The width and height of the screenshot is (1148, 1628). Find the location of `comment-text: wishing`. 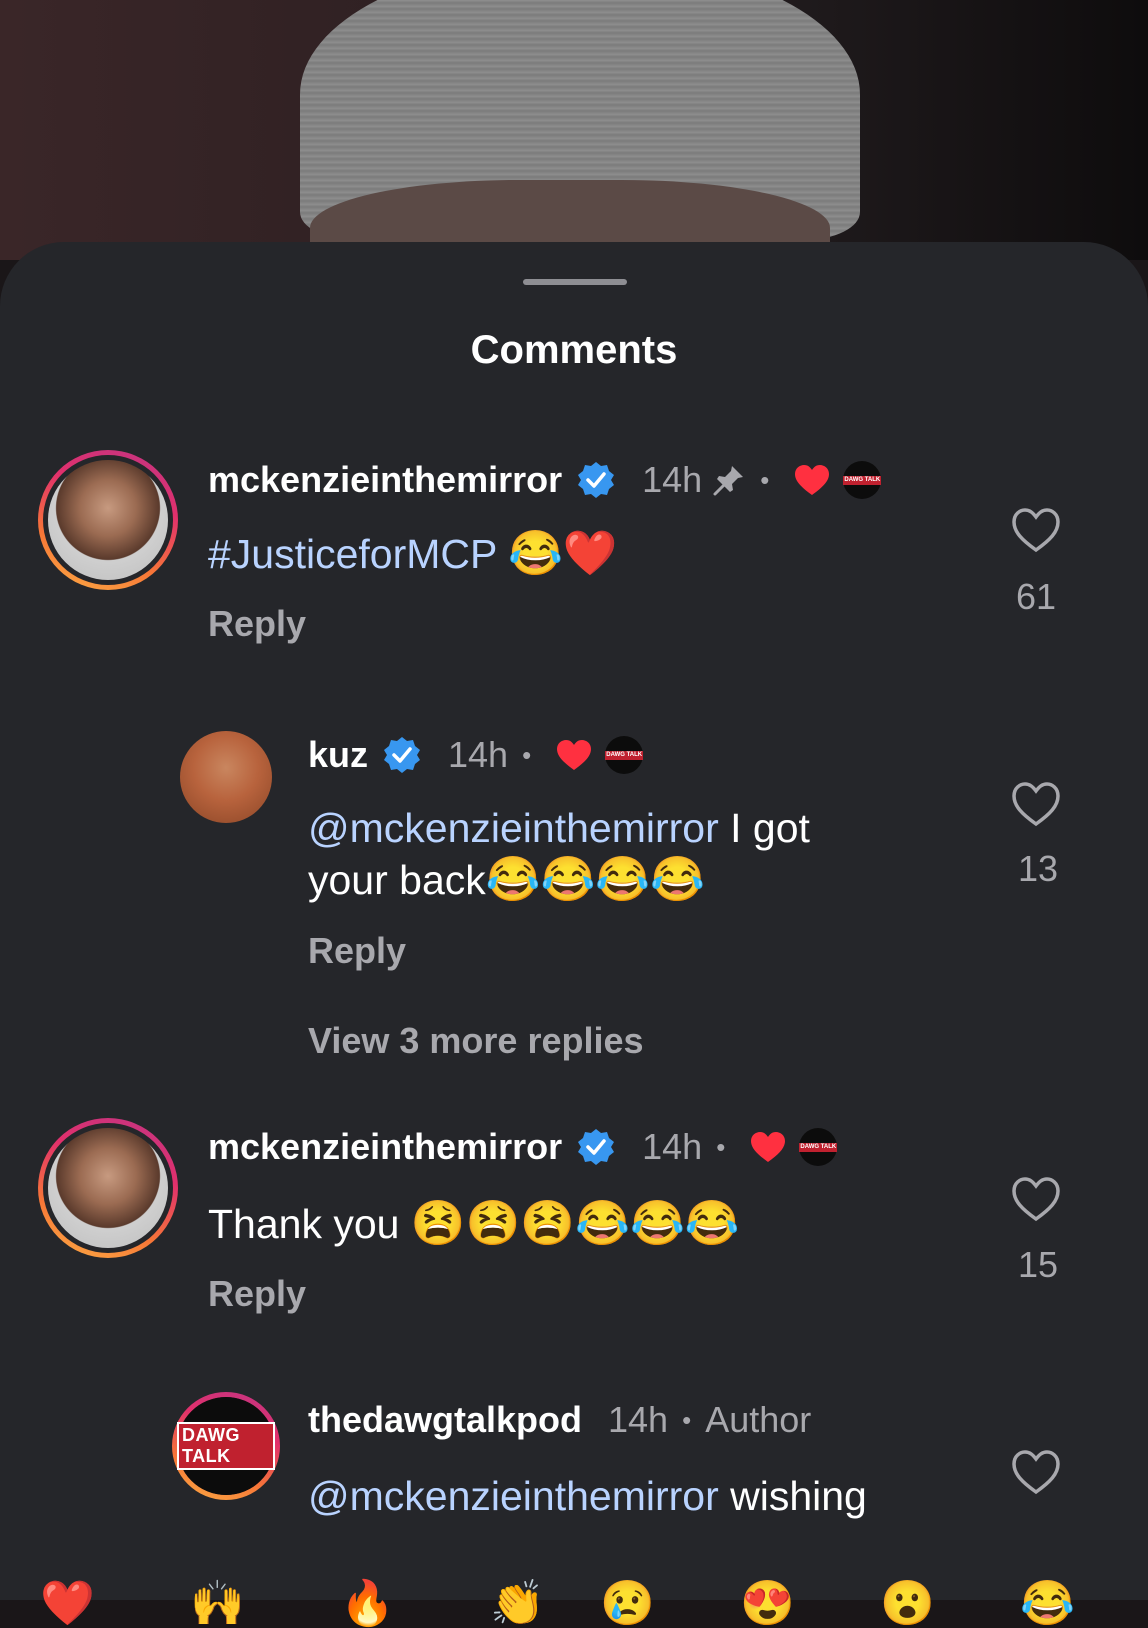

comment-text: wishing is located at coordinates (792, 1496).